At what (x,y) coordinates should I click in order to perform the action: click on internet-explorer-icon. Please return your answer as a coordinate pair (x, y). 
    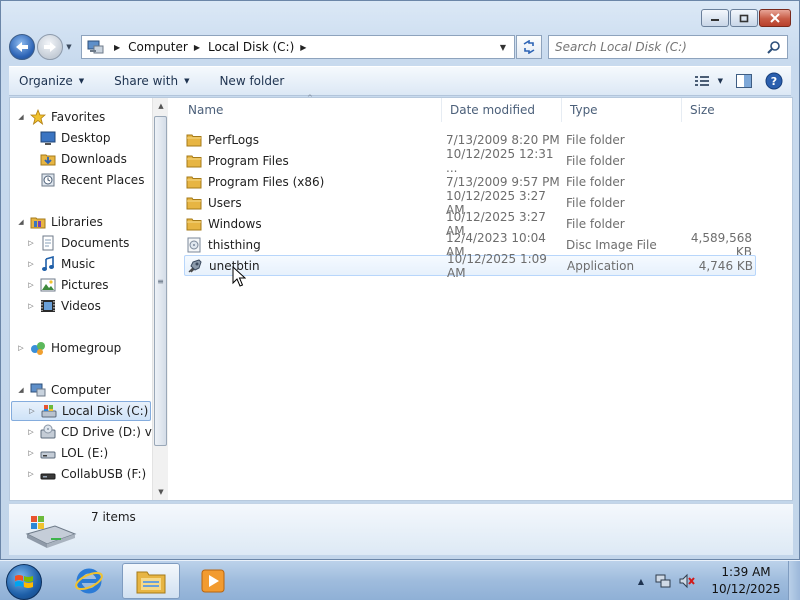
    Looking at the image, I should click on (89, 581).